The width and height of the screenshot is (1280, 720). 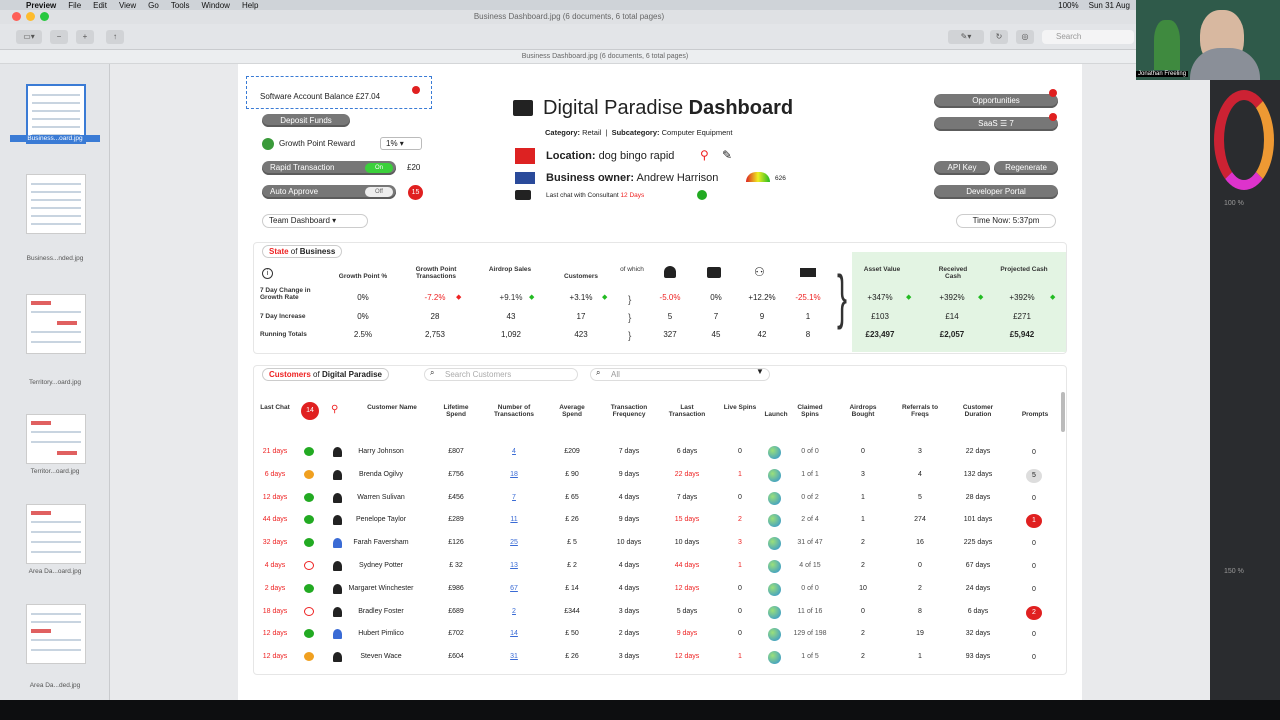 I want to click on col-customer-duration: Customer Duration, so click(x=978, y=411).